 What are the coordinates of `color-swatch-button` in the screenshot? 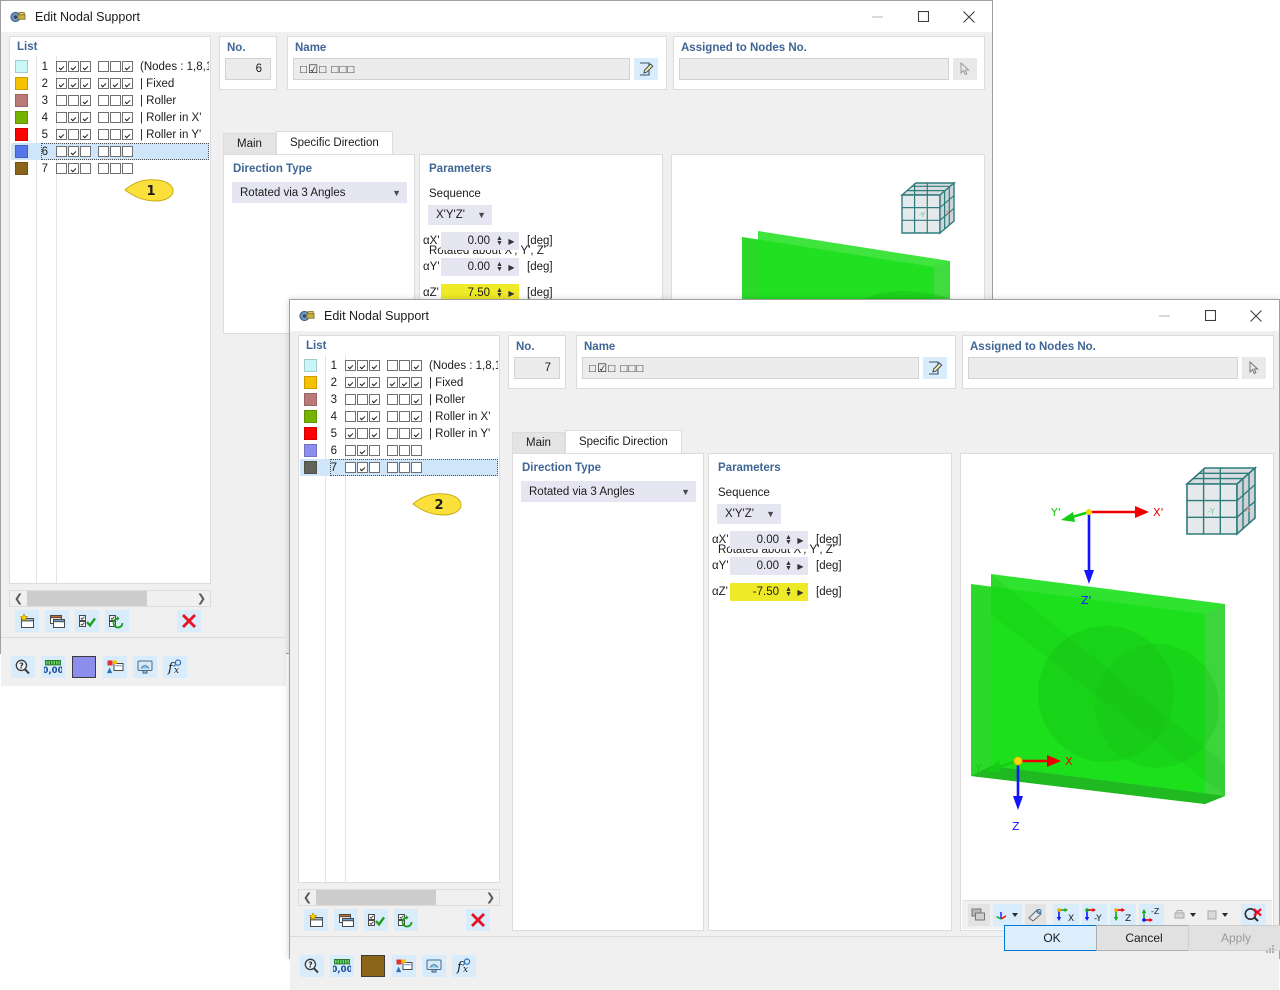 It's located at (373, 966).